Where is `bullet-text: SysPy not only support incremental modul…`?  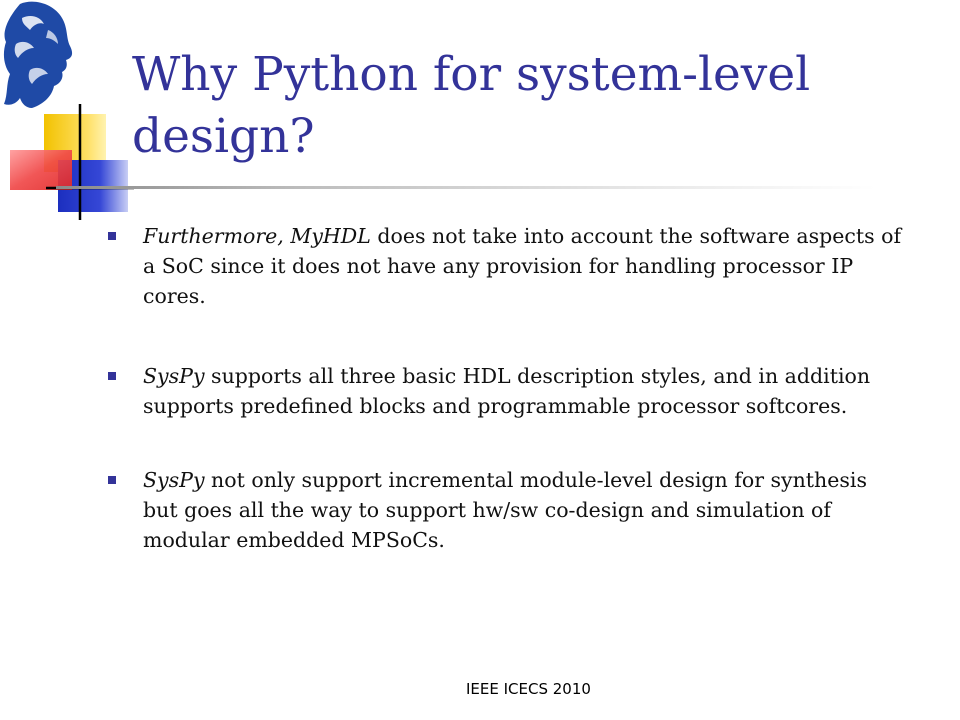
bullet-text: SysPy not only support incremental modul… is located at coordinates (505, 510).